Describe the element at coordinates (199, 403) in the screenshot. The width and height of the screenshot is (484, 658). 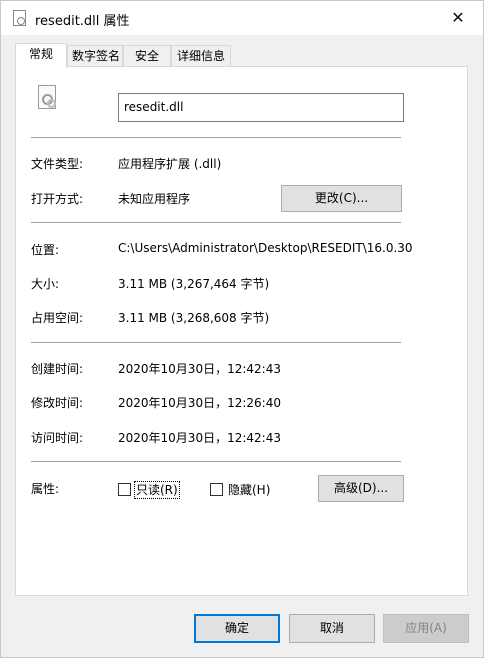
I see `modified-value: 2020年10月30日，12:26:40` at that location.